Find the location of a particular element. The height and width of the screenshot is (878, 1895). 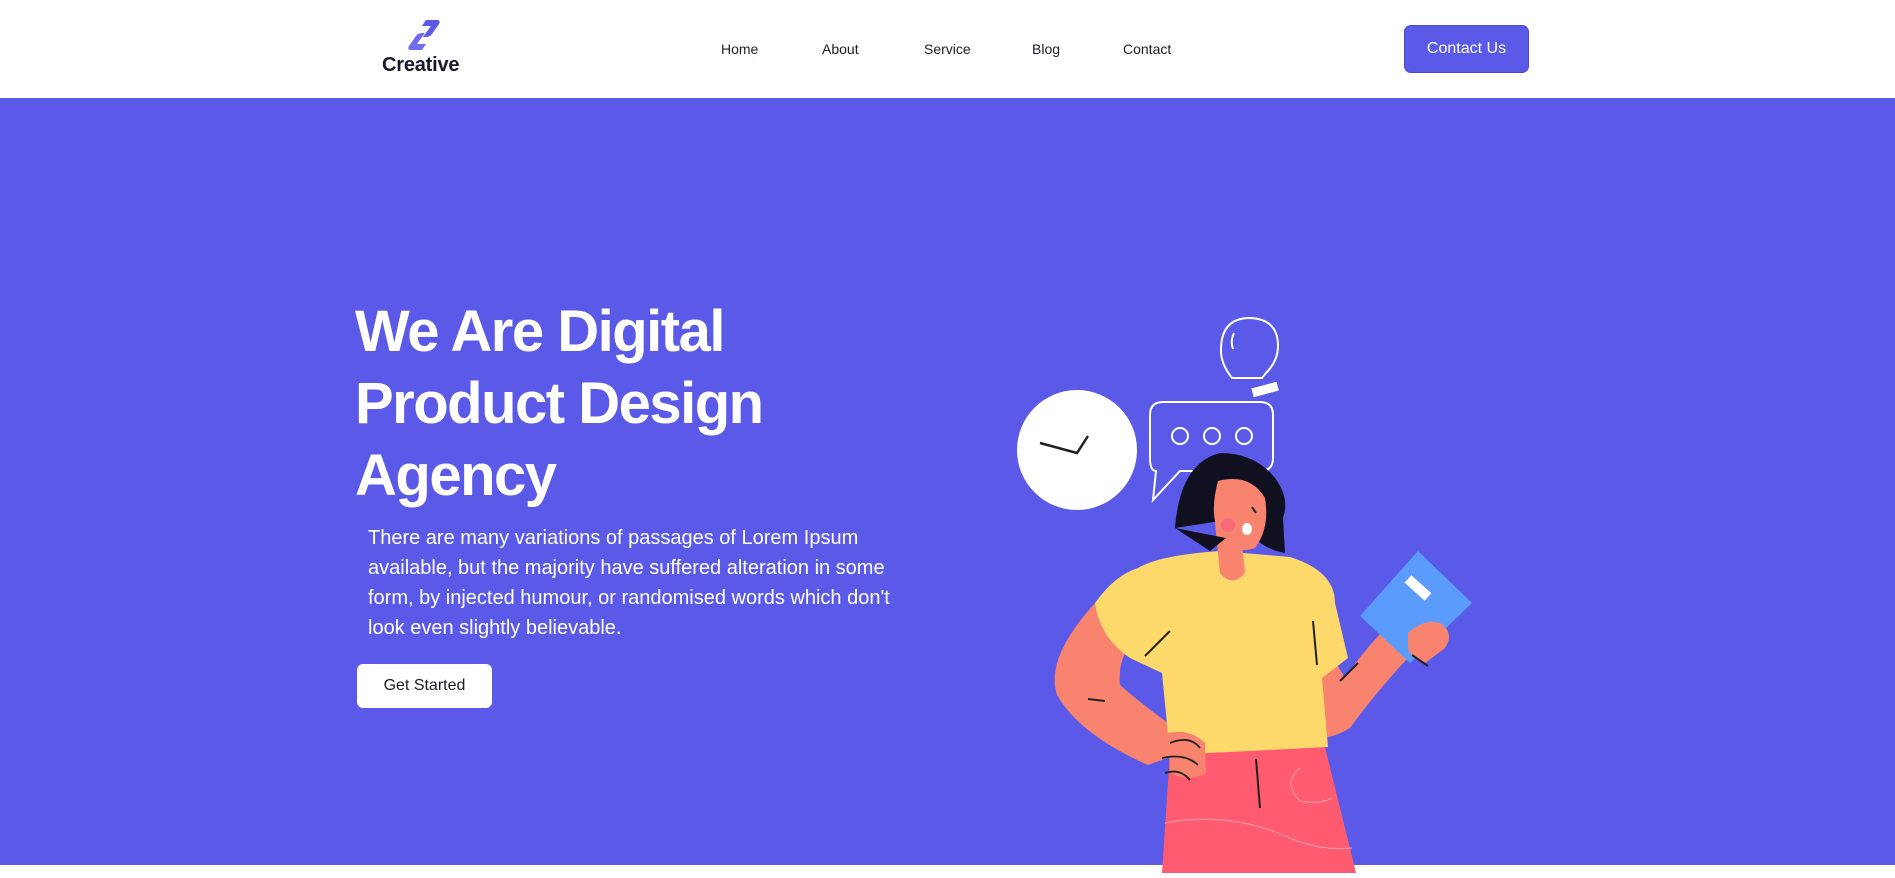

clock-icon is located at coordinates (1077, 450).